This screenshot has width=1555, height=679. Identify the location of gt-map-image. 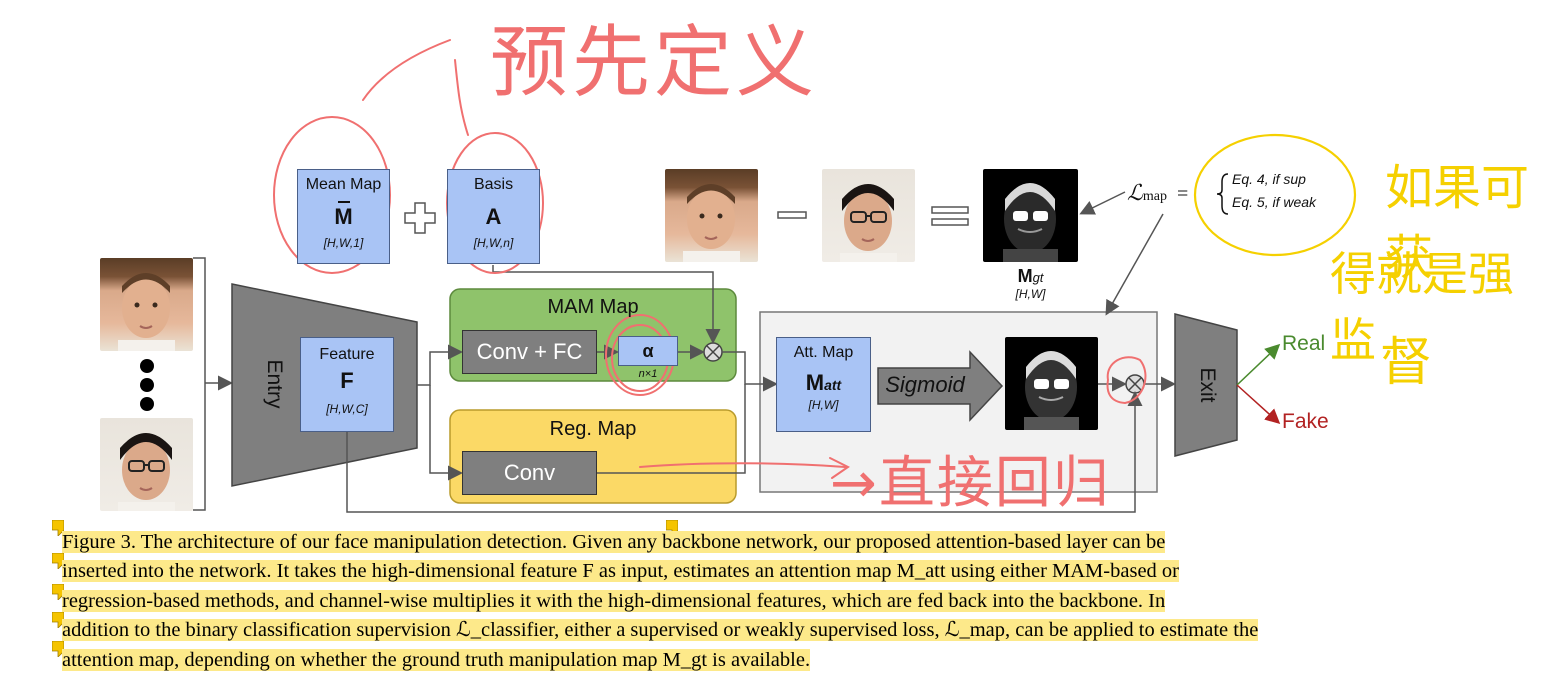
(1030, 215).